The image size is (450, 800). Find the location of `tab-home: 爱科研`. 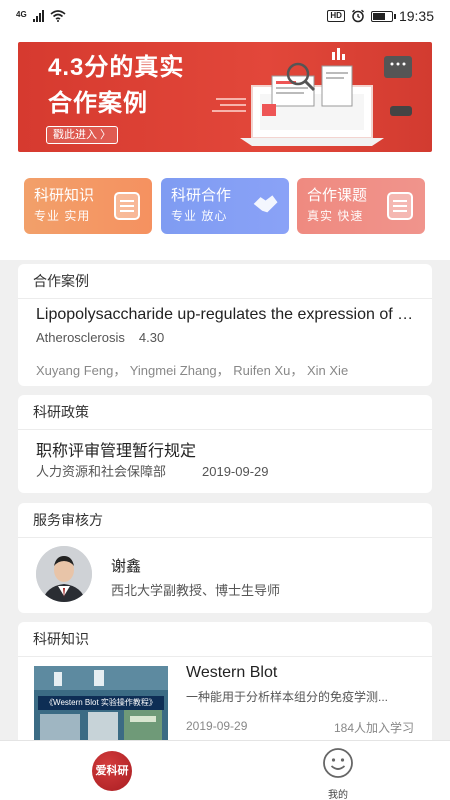

tab-home: 爱科研 is located at coordinates (112, 771).